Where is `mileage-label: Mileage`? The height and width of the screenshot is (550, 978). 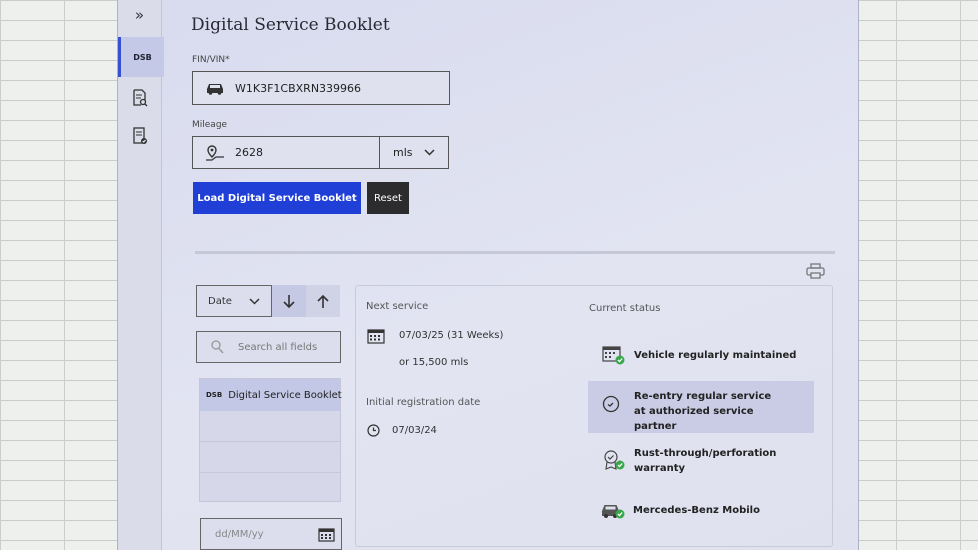 mileage-label: Mileage is located at coordinates (210, 125).